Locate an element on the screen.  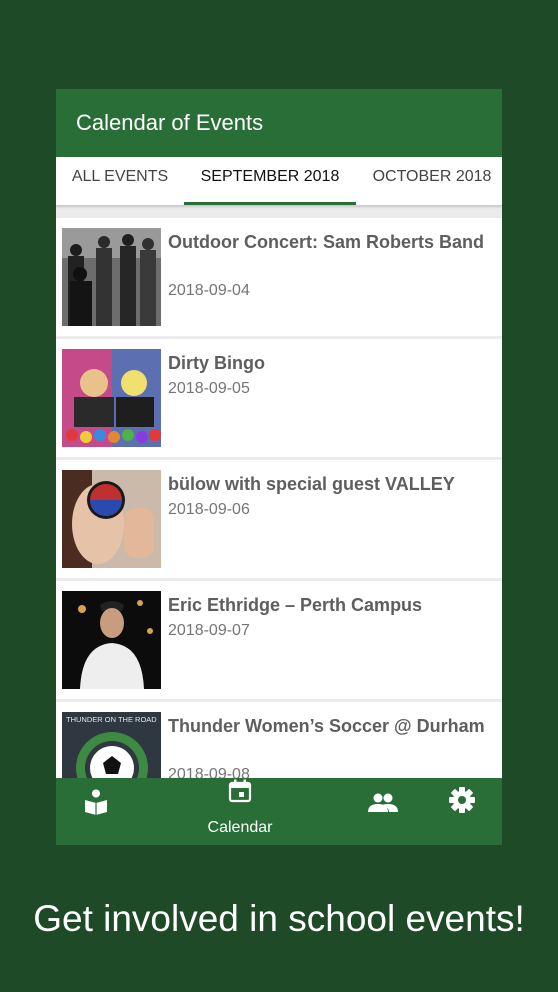
tab-all-events: ALL EVENTS is located at coordinates (120, 181).